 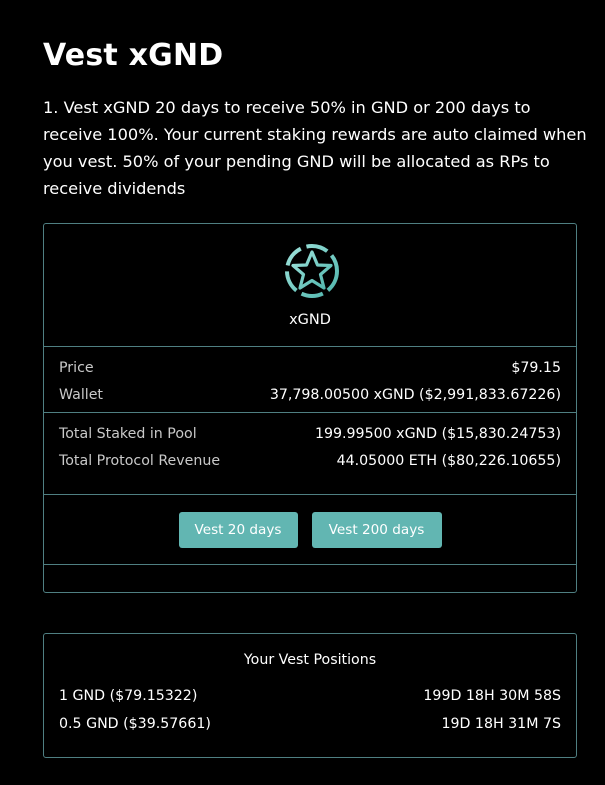 What do you see at coordinates (310, 660) in the screenshot?
I see `positions-title: Your Vest Positions` at bounding box center [310, 660].